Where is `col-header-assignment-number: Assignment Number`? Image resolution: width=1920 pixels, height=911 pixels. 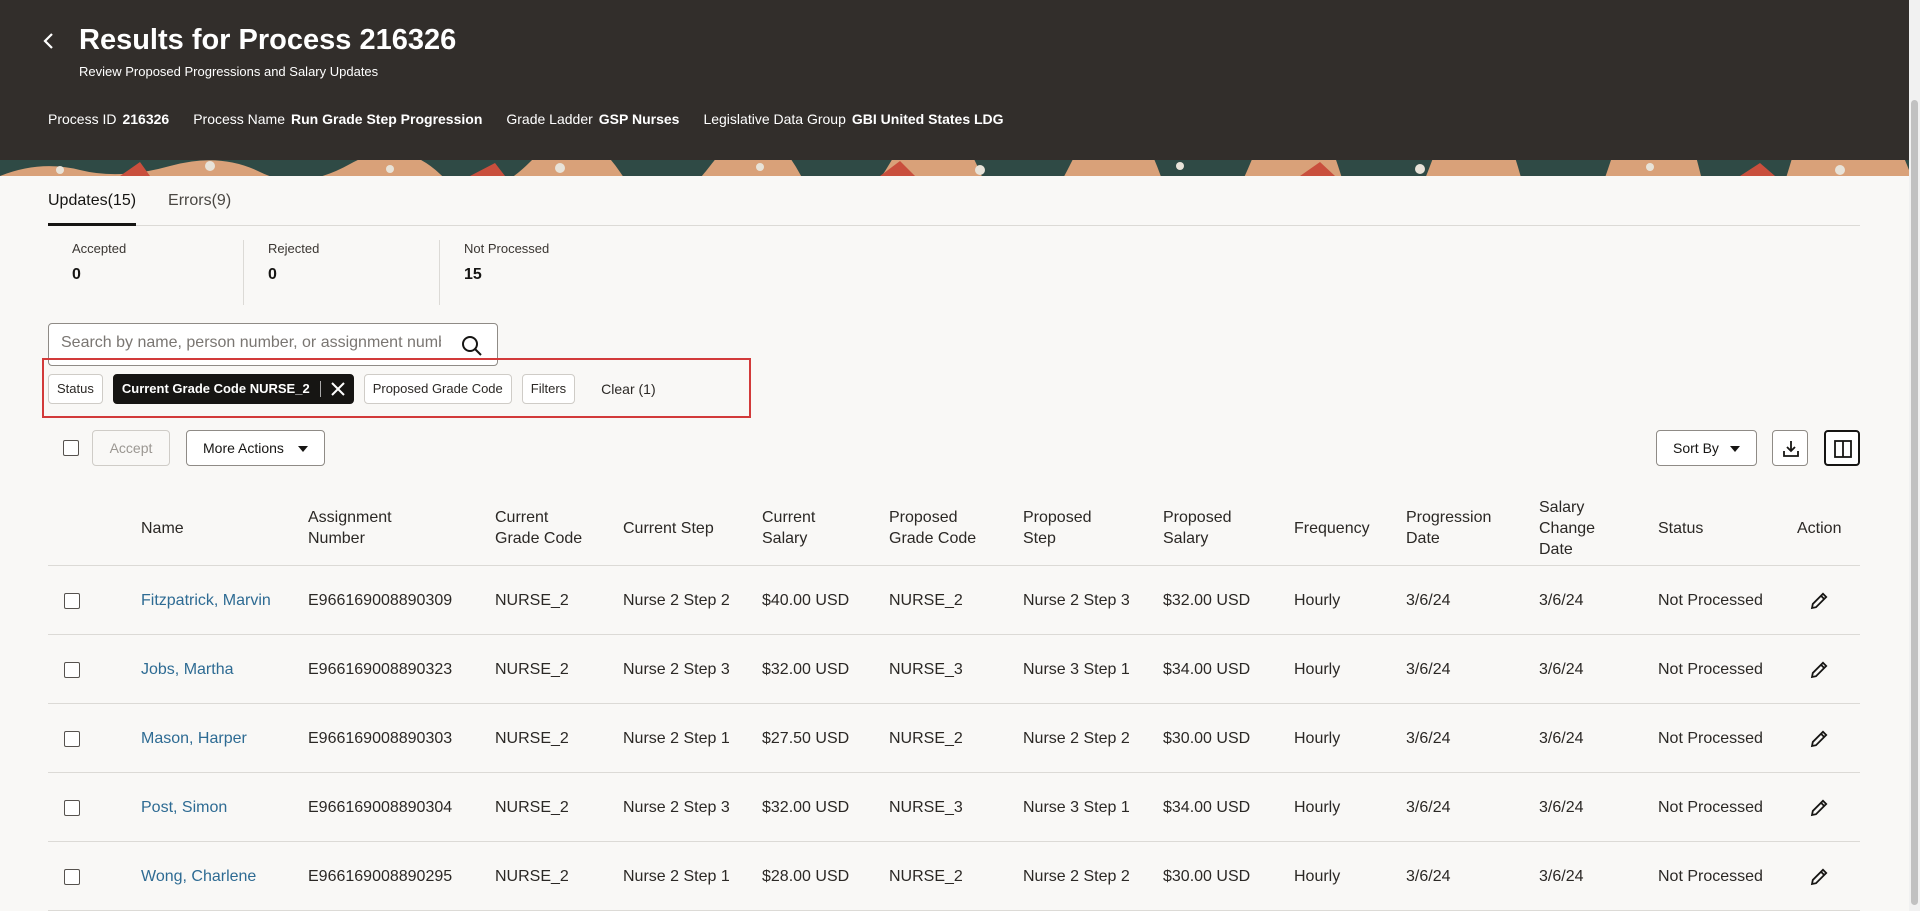 col-header-assignment-number: Assignment Number is located at coordinates (373, 528).